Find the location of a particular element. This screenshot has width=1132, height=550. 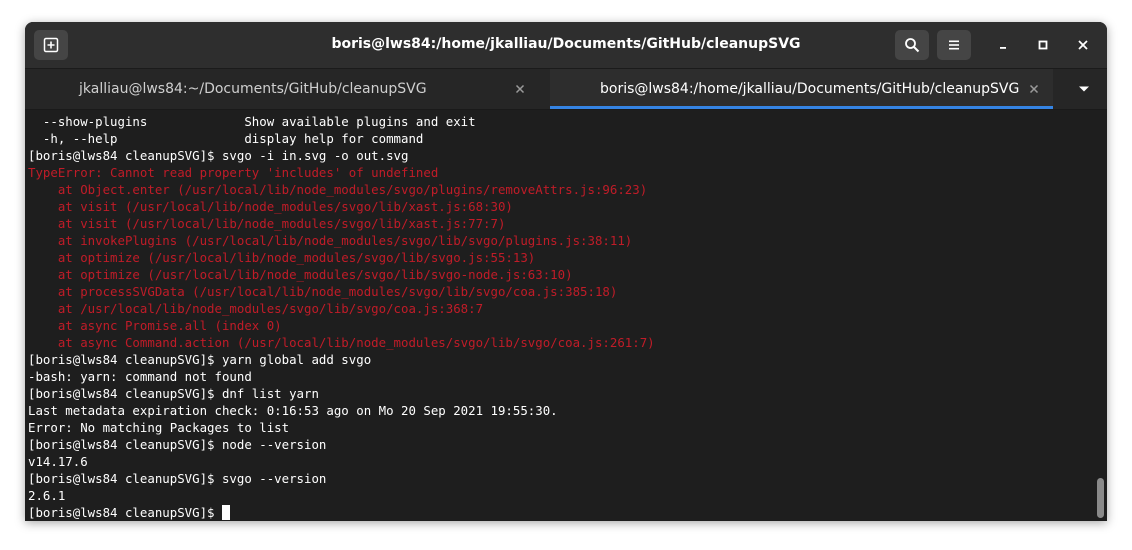

maximize-button is located at coordinates (1043, 45).